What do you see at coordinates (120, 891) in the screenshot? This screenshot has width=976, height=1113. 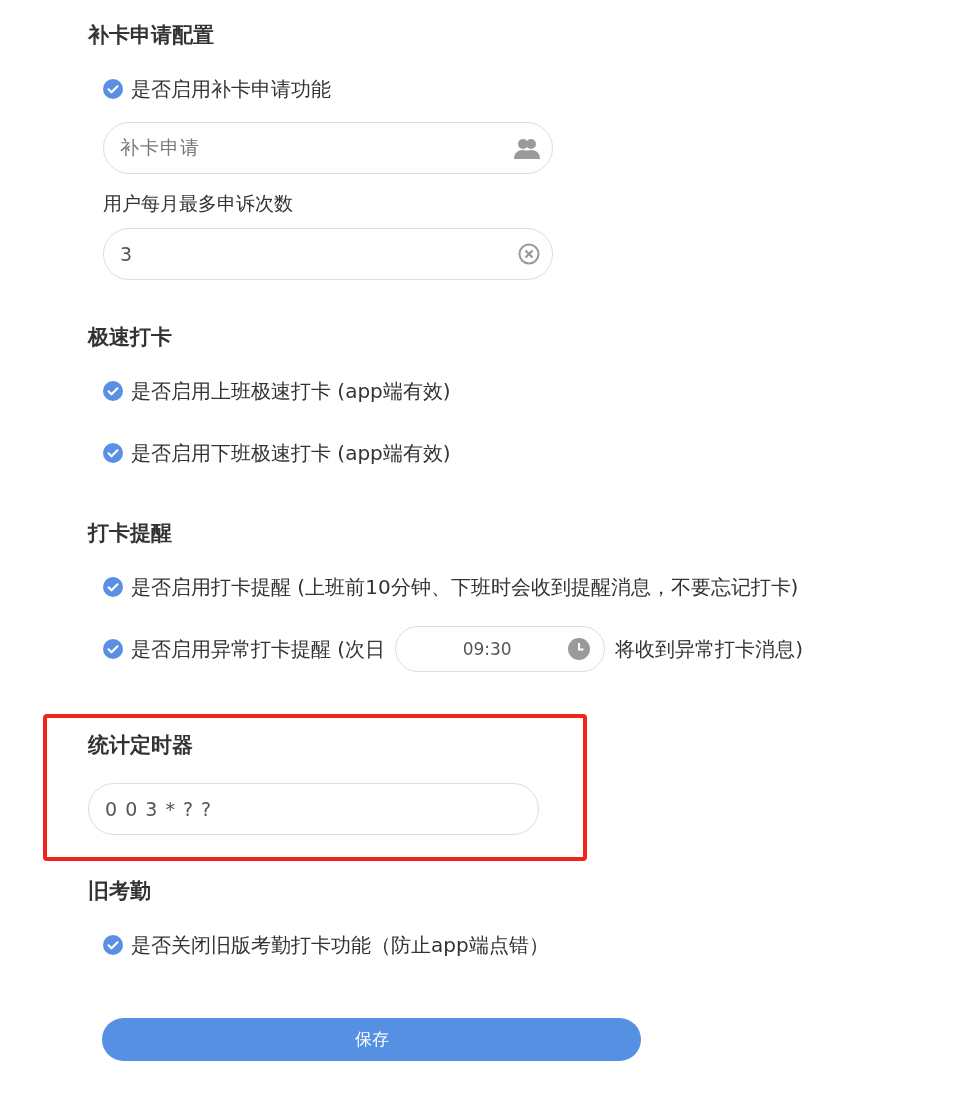 I see `section-heading: 旧考勤` at bounding box center [120, 891].